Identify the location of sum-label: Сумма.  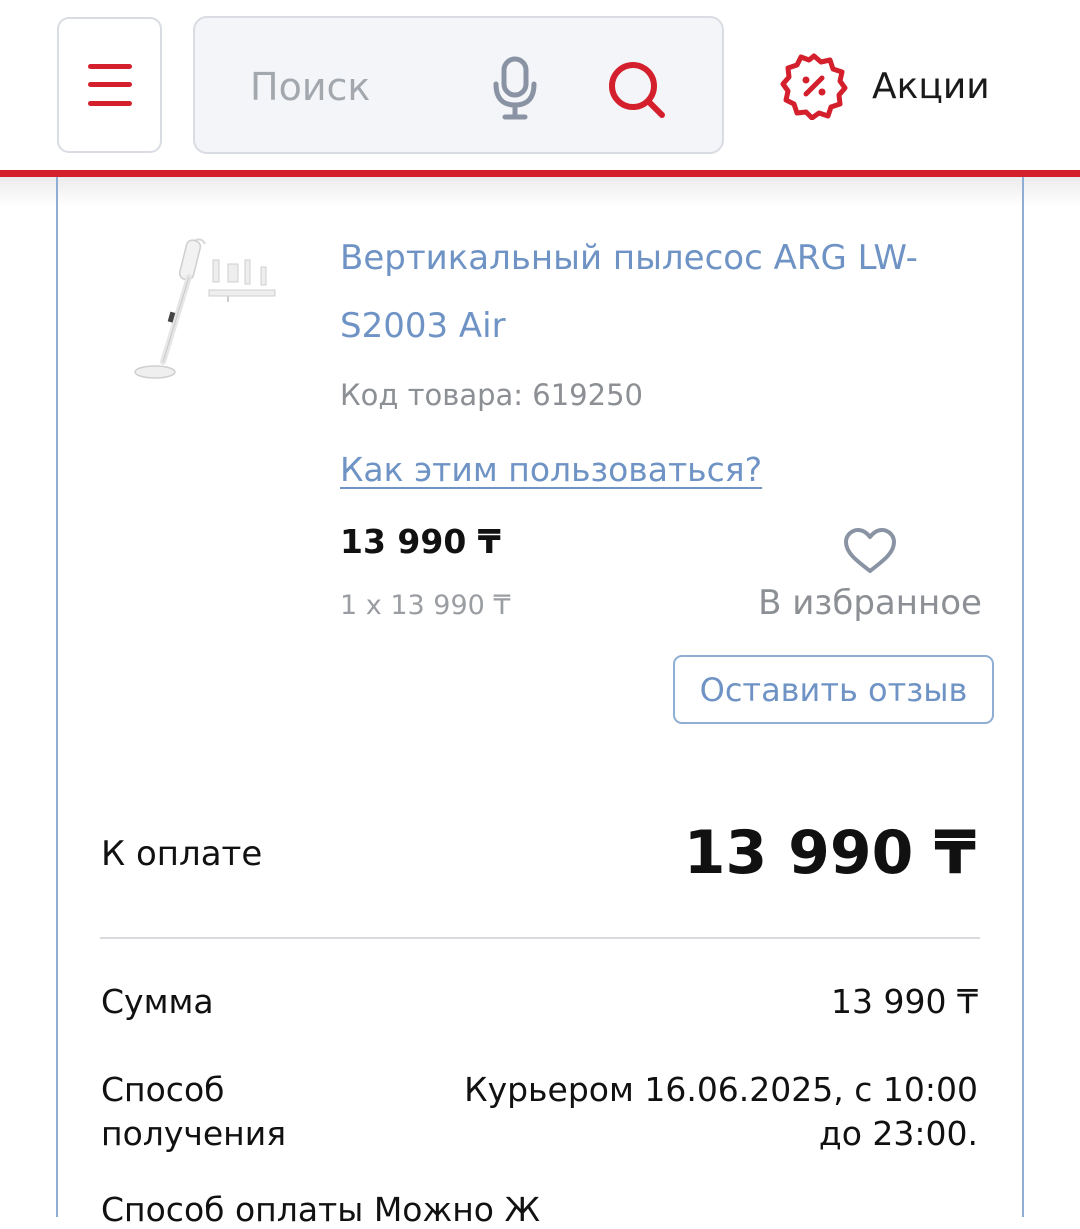
(157, 1001).